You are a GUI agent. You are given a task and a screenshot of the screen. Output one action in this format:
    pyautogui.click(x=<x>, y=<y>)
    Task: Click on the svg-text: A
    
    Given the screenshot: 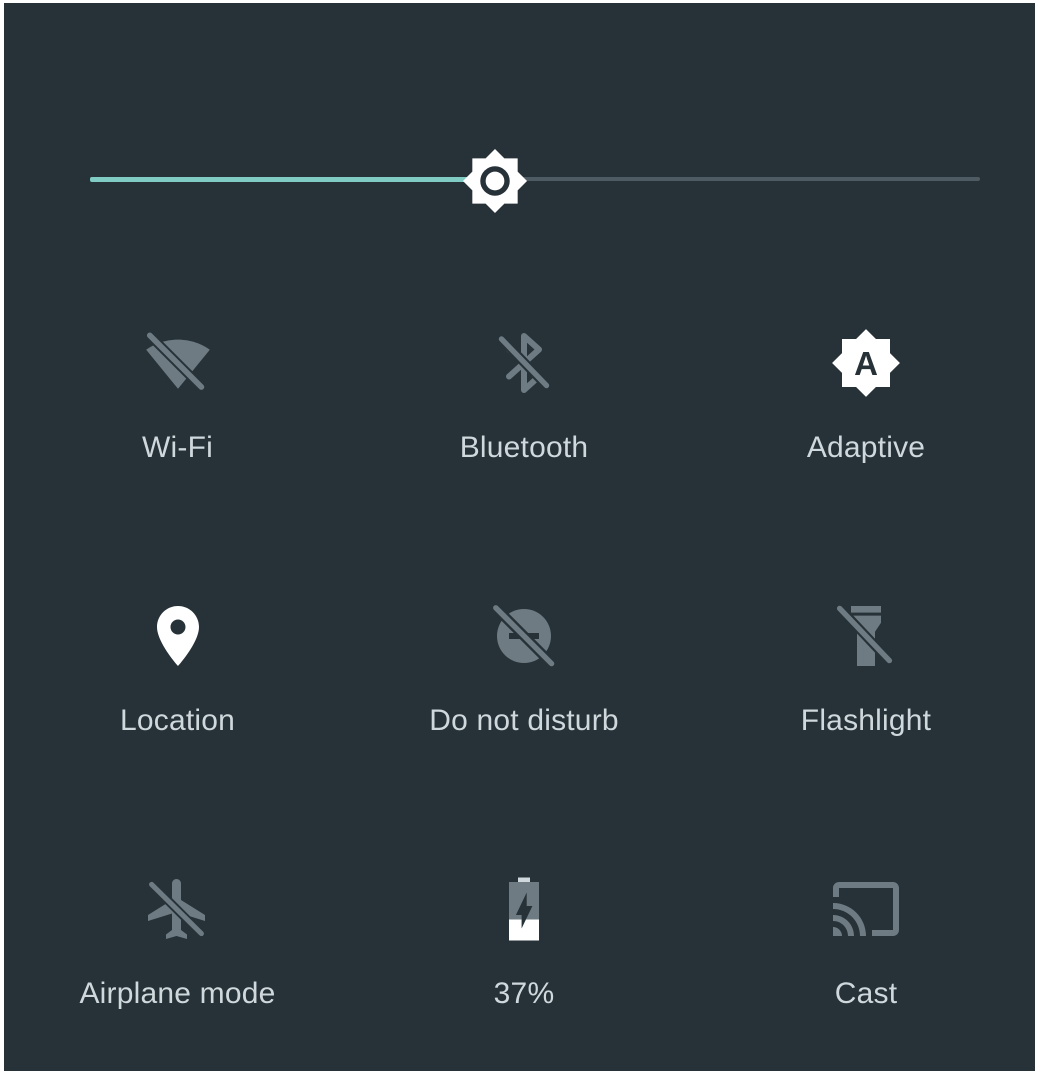 What is the action you would take?
    pyautogui.click(x=866, y=363)
    